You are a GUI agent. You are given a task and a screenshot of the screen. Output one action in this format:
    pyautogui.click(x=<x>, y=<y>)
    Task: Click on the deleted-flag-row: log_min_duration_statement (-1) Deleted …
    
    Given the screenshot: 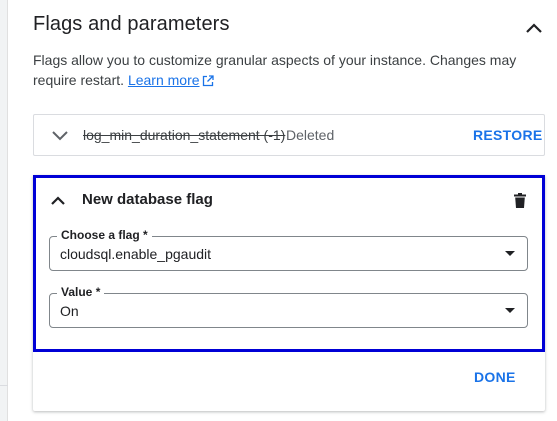 What is the action you would take?
    pyautogui.click(x=289, y=135)
    